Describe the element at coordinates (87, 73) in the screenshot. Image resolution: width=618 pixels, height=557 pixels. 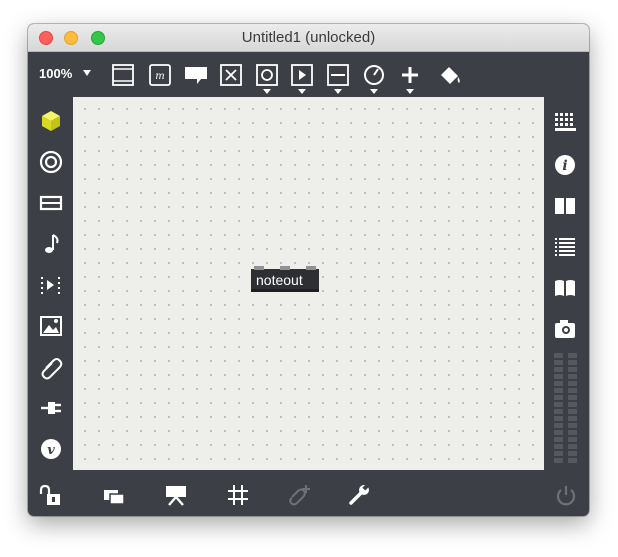
I see `zoom-dropdown-arrow` at that location.